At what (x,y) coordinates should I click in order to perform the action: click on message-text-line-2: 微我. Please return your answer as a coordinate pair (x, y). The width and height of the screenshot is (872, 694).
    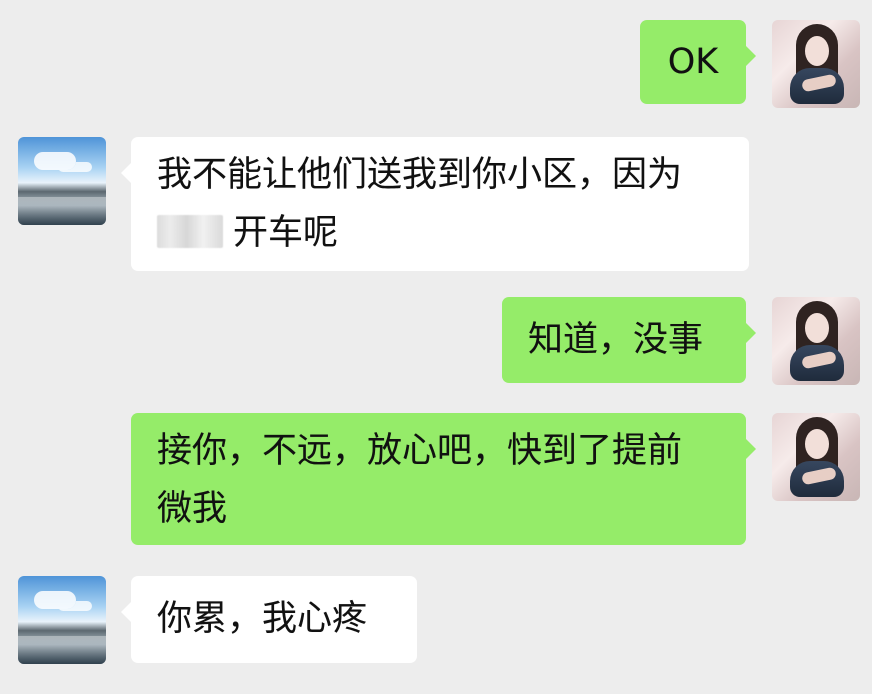
    Looking at the image, I should click on (192, 509).